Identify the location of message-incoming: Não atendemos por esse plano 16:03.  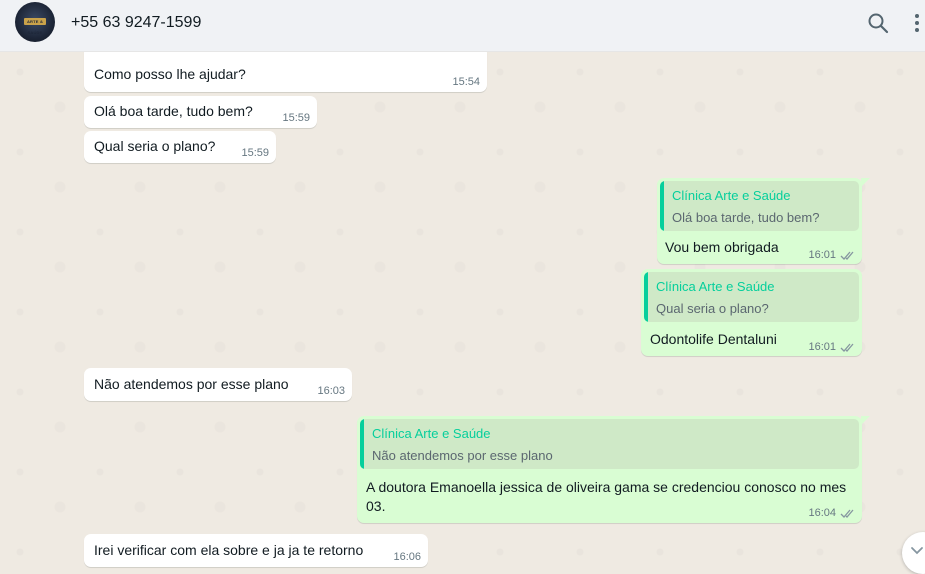
(218, 384).